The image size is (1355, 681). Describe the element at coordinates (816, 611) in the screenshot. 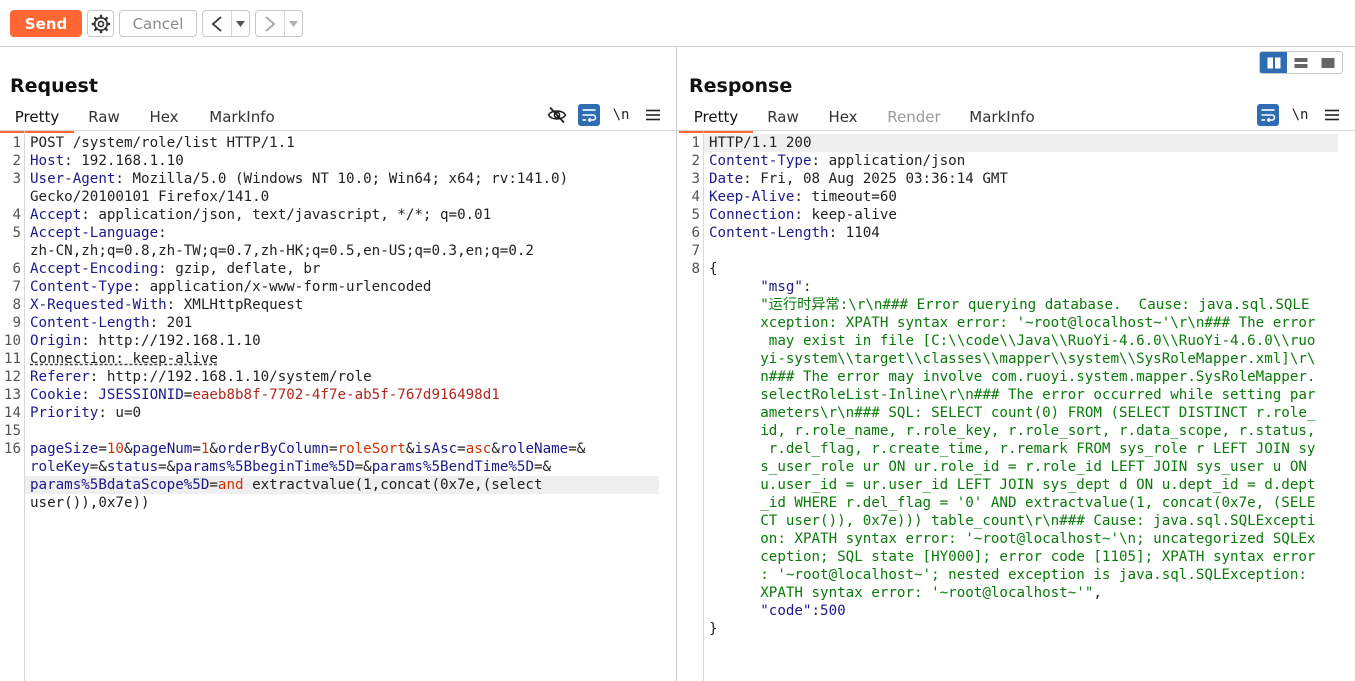

I see `code-token: :` at that location.